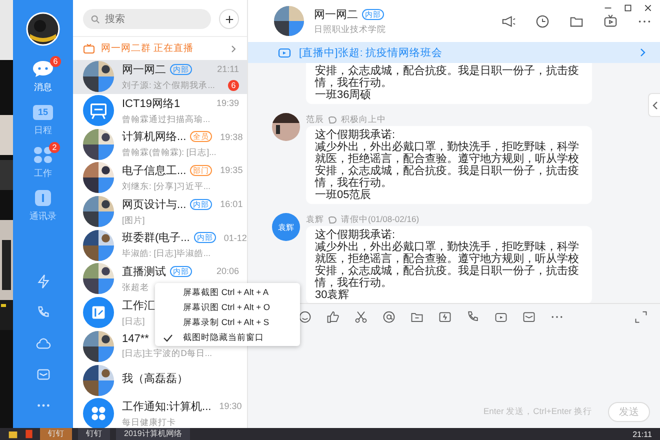  Describe the element at coordinates (343, 95) in the screenshot. I see `message-signature: 一班36周硕` at that location.